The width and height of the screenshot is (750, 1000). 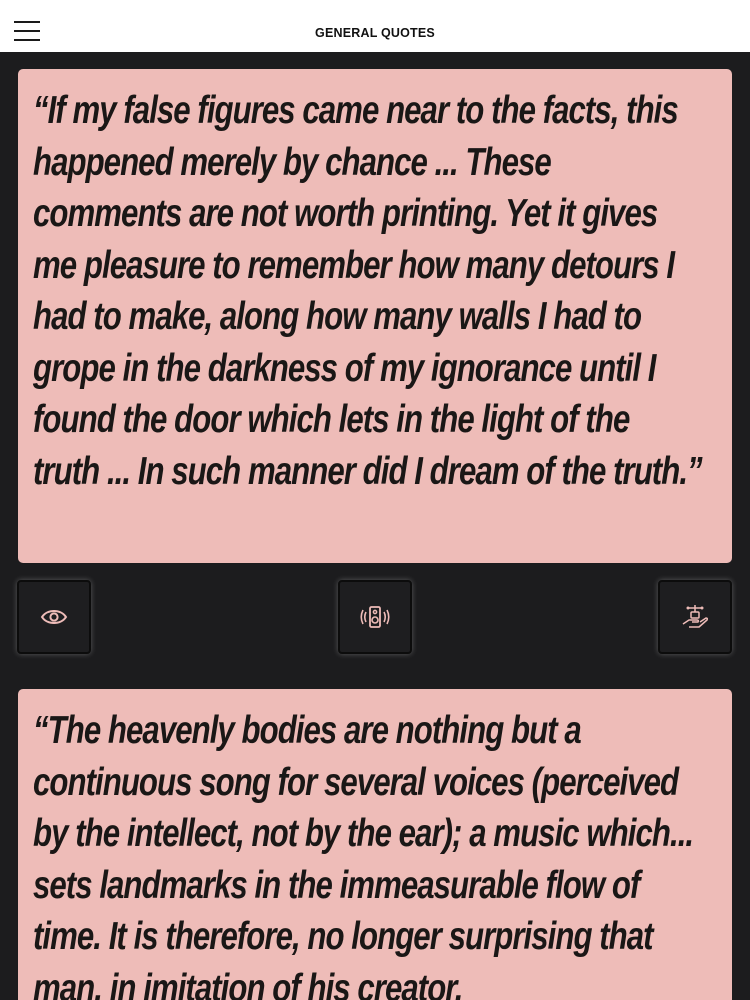 I want to click on speaker-icon, so click(x=375, y=617).